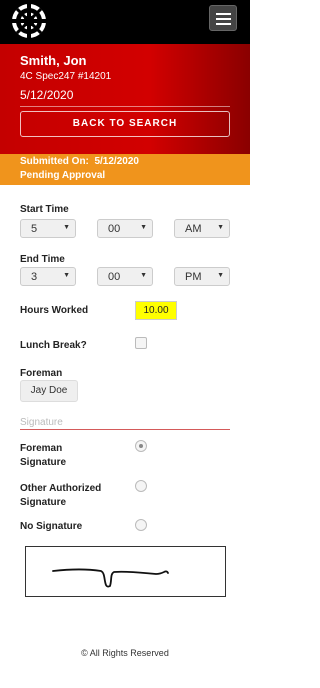 This screenshot has width=320, height=688. Describe the element at coordinates (66, 76) in the screenshot. I see `job-identifier: 4C Spec247 #14201` at that location.